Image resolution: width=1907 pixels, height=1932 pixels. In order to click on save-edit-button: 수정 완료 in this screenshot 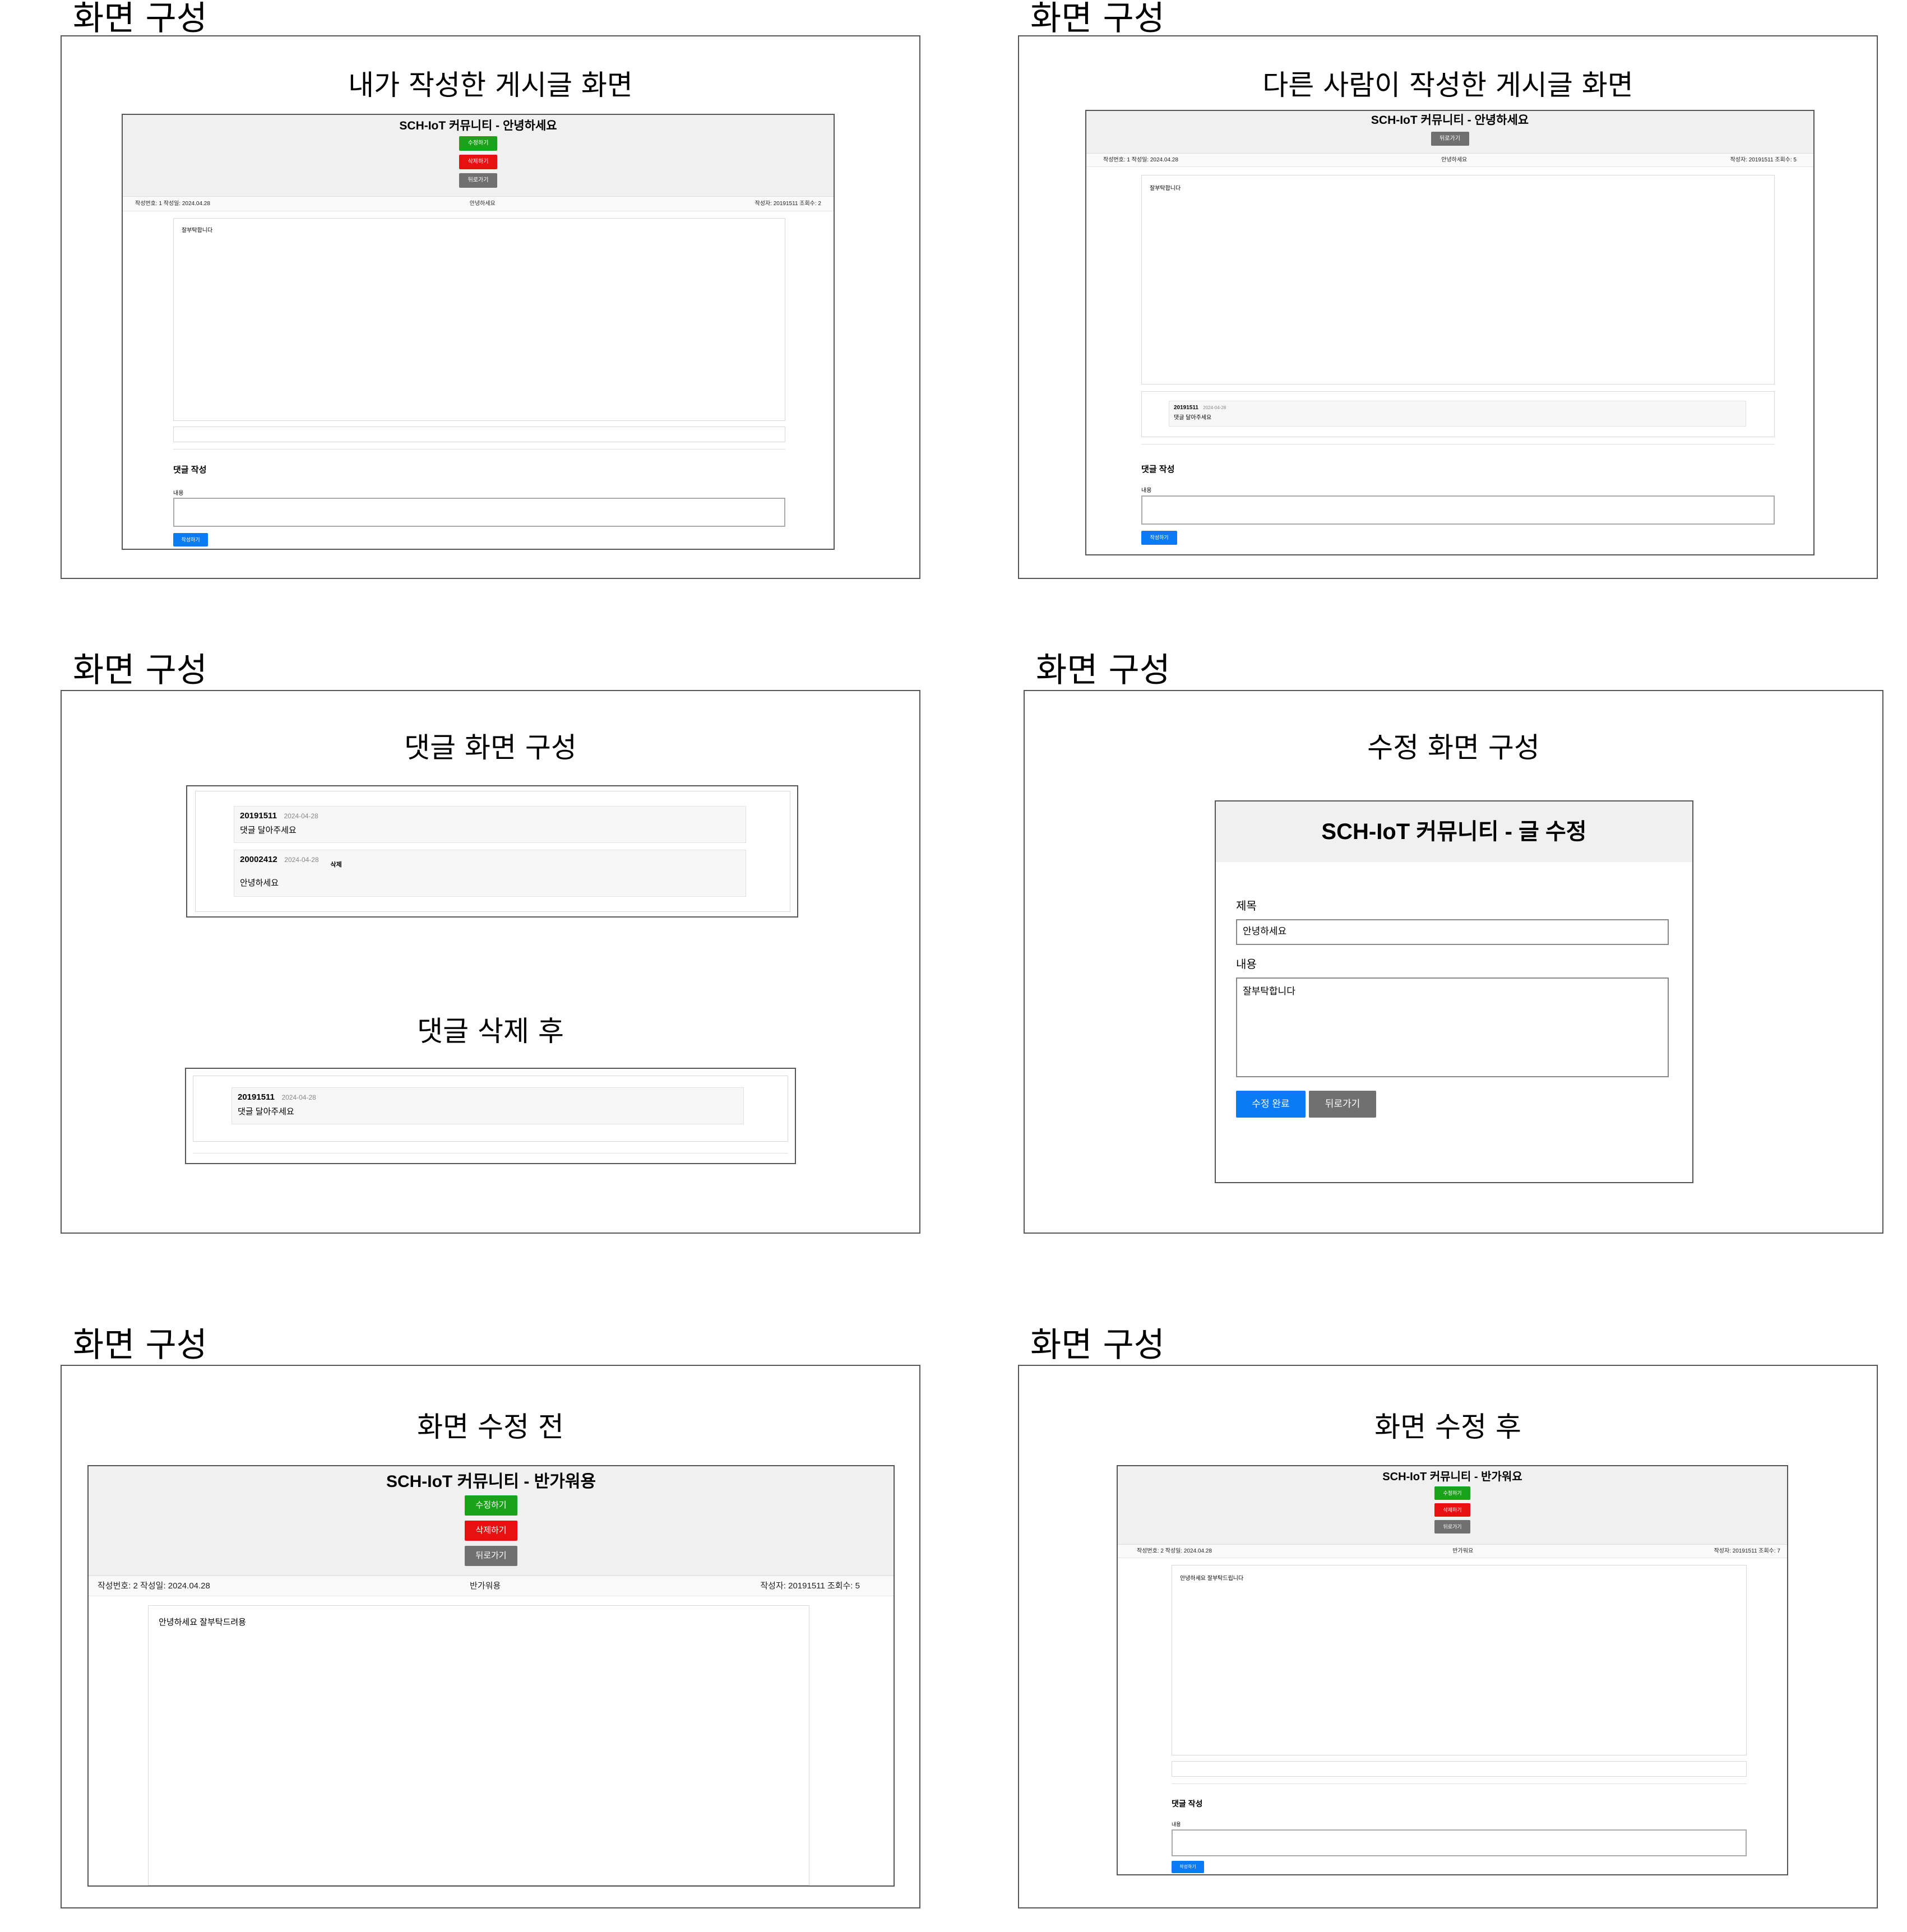, I will do `click(1271, 1104)`.